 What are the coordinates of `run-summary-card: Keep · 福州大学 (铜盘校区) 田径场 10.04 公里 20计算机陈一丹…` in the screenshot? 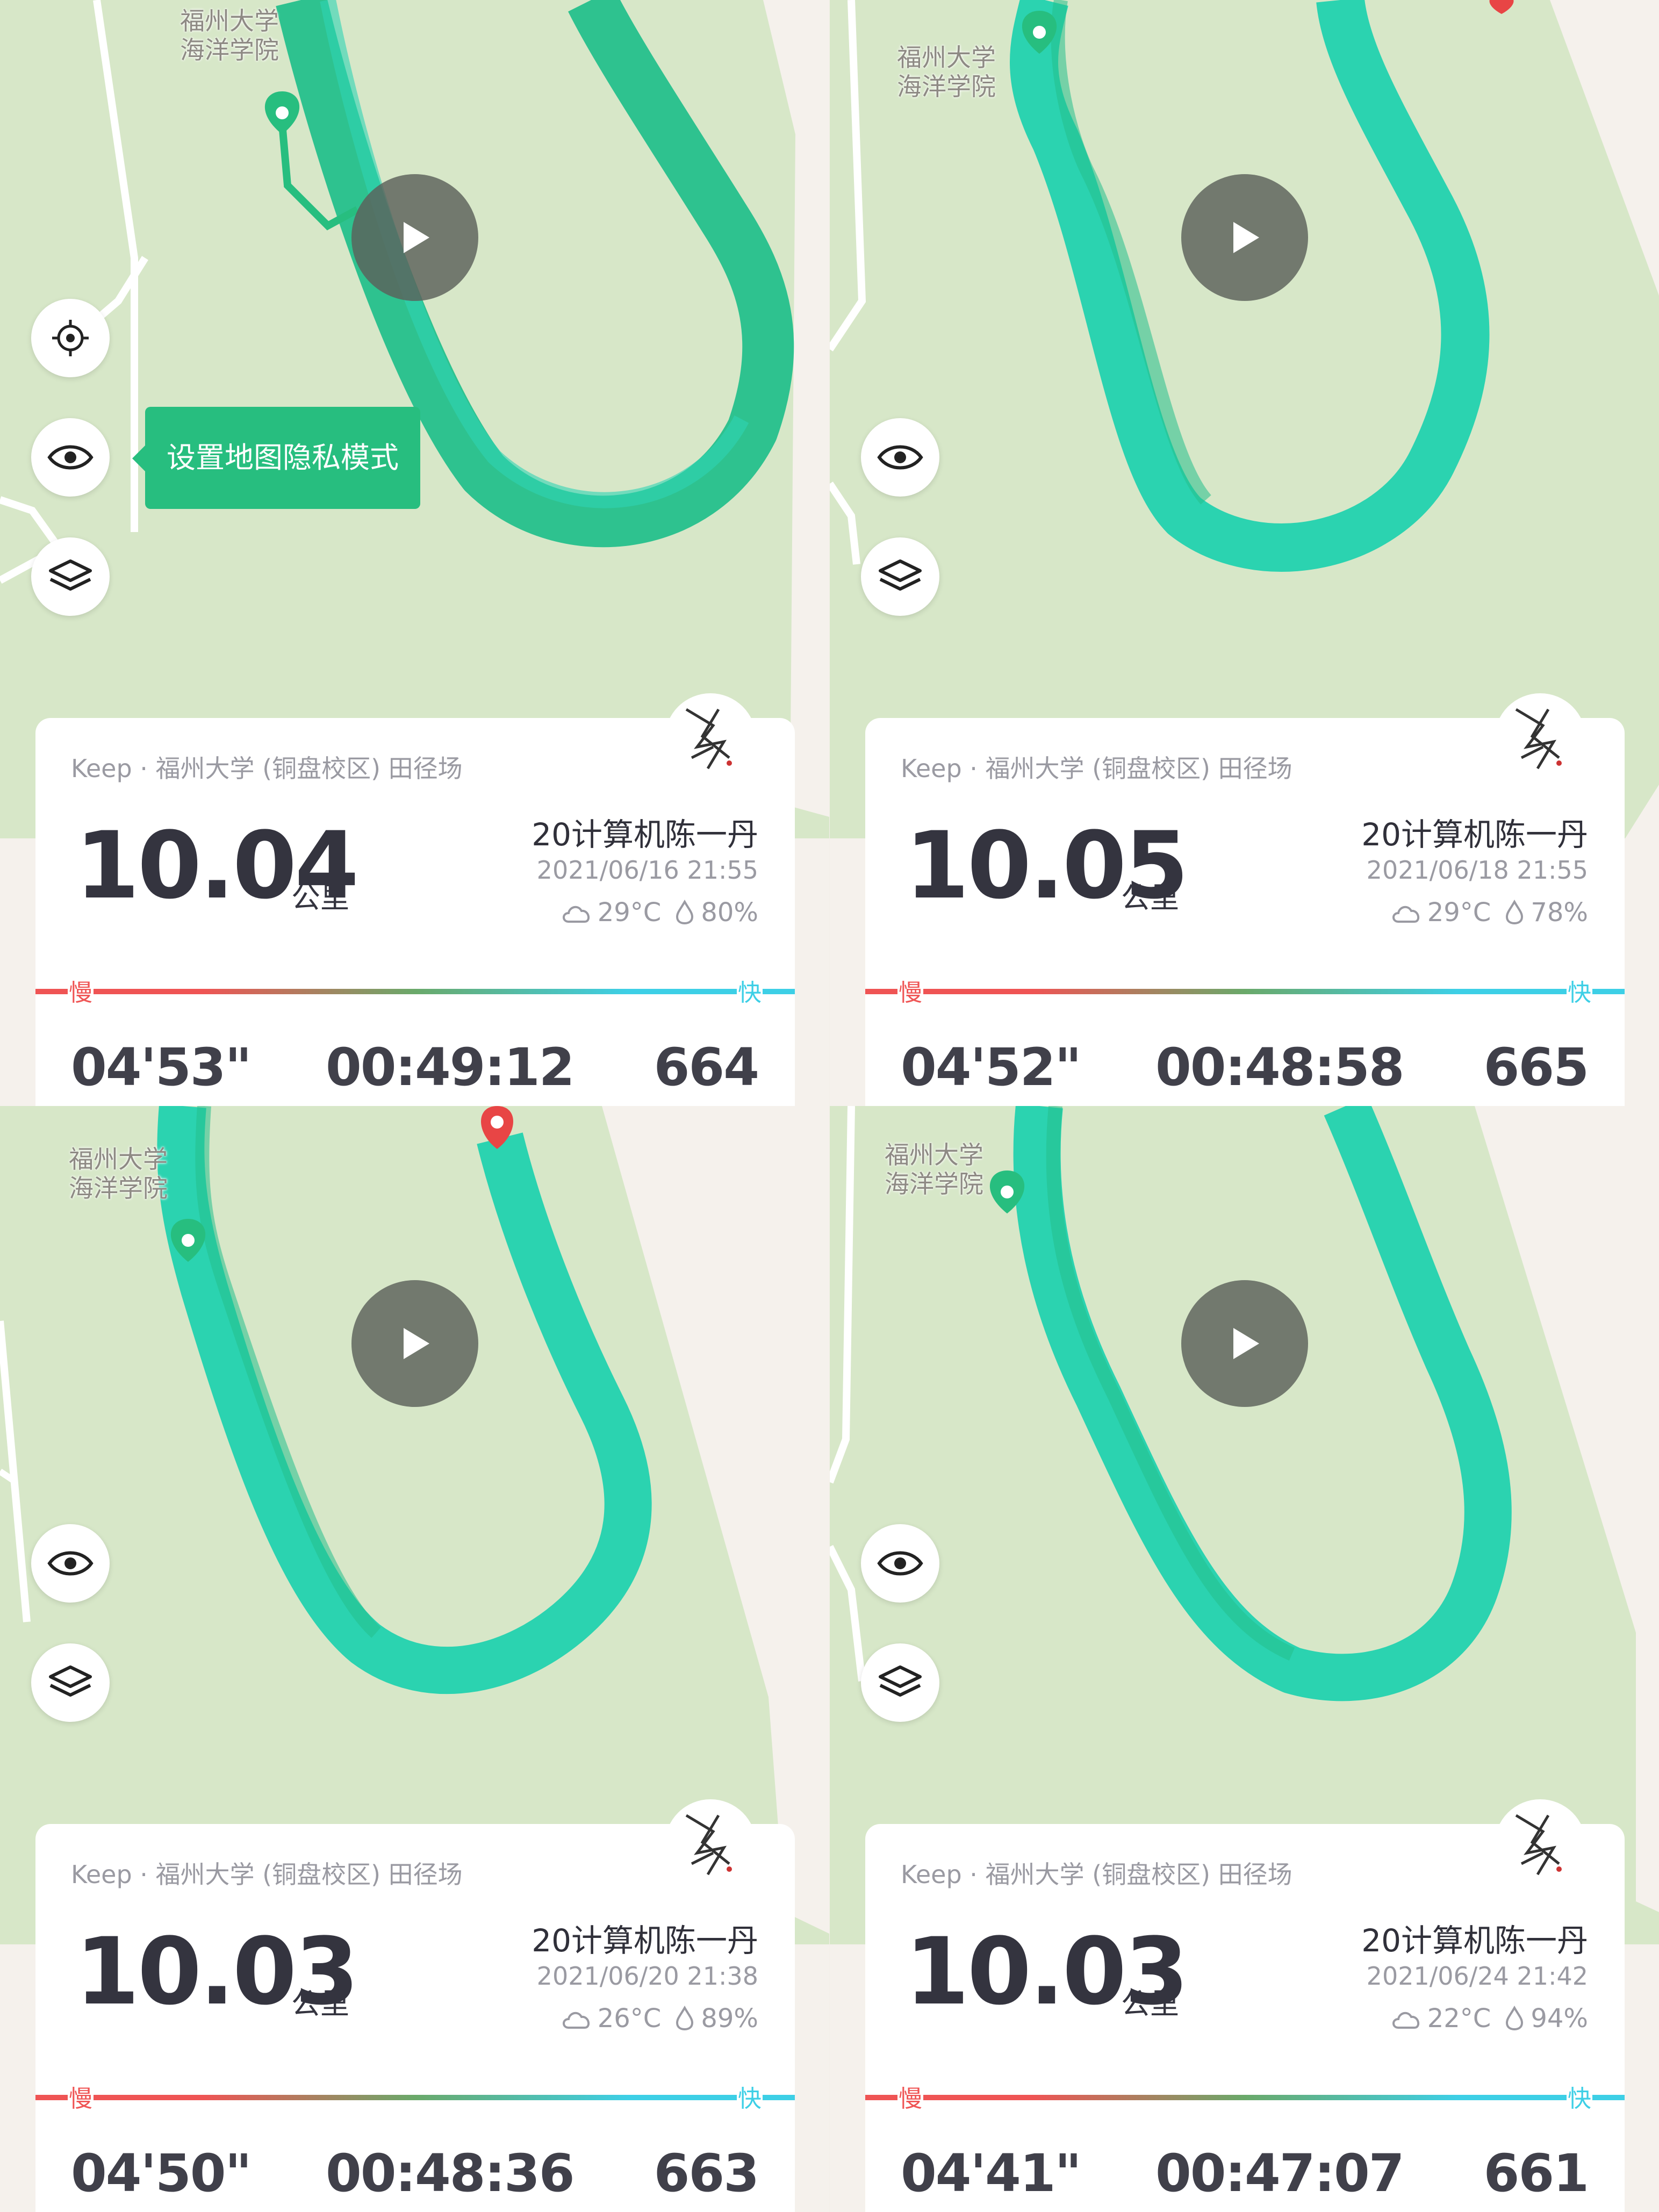 It's located at (415, 900).